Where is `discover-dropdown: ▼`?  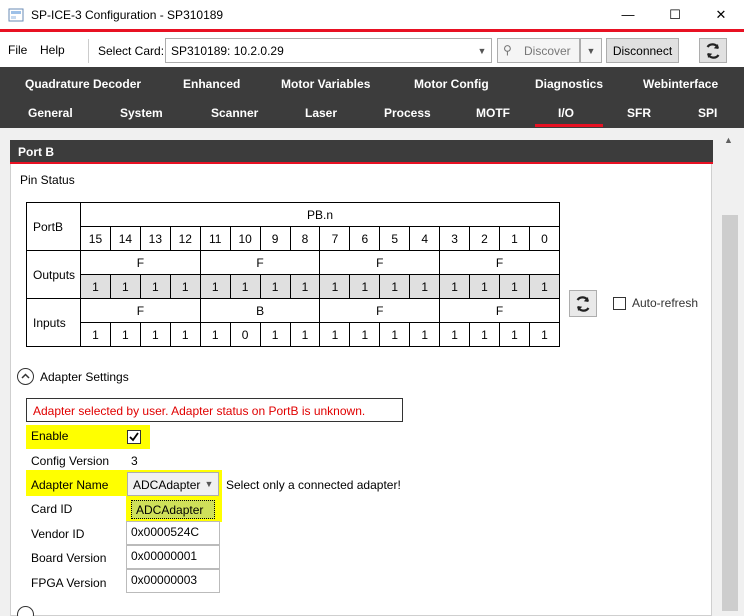
discover-dropdown: ▼ is located at coordinates (591, 50).